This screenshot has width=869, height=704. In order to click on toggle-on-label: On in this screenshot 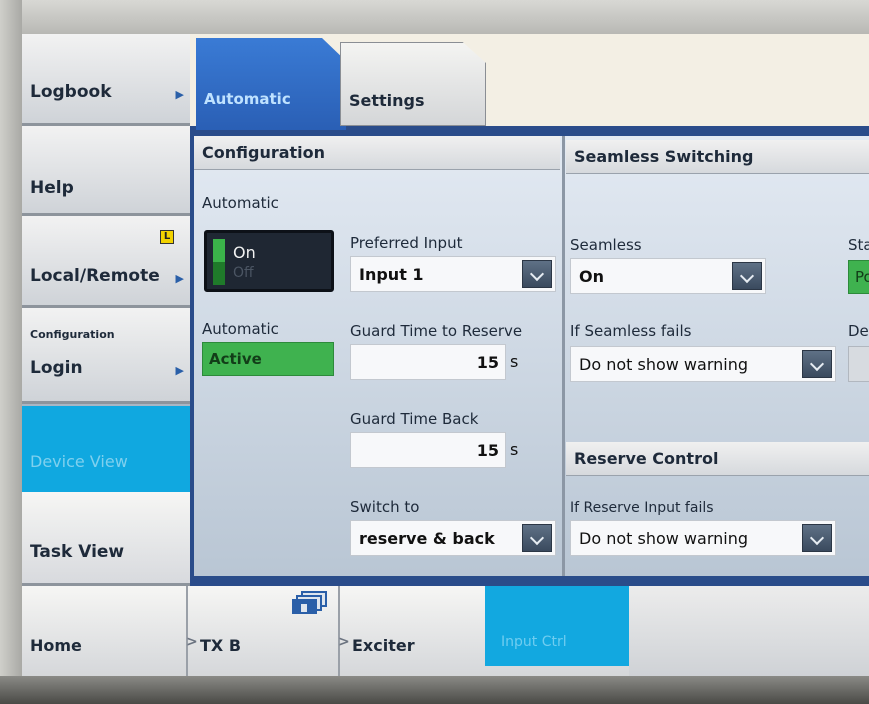, I will do `click(244, 252)`.